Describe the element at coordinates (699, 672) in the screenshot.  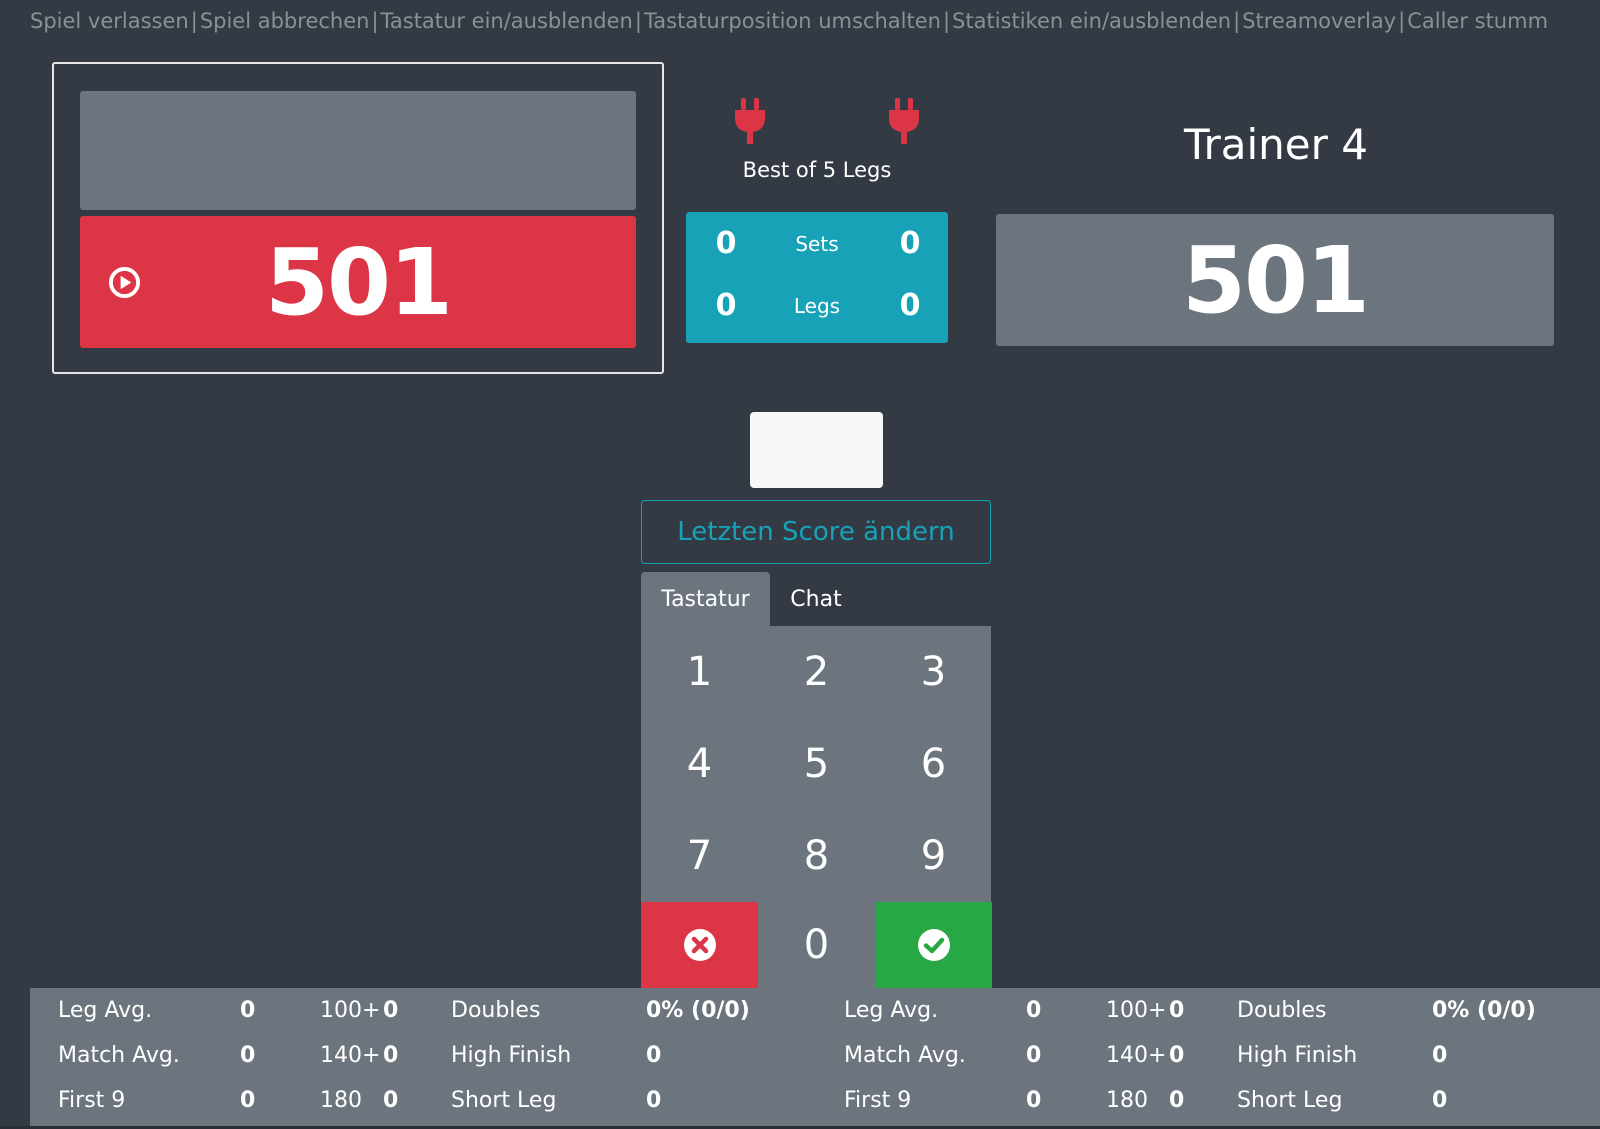
I see `key-1: 1` at that location.